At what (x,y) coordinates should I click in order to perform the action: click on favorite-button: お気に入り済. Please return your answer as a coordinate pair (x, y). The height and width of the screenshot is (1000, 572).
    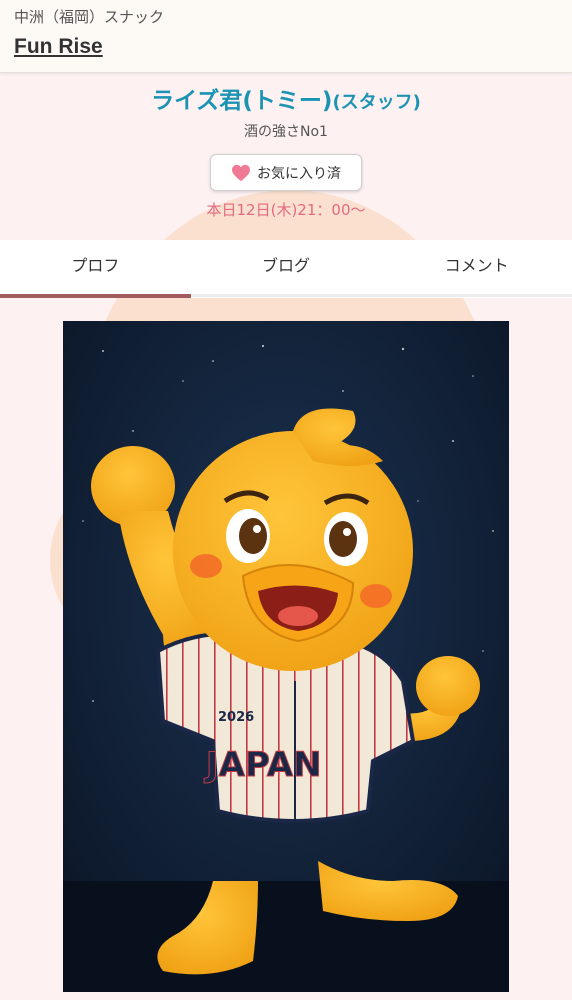
    Looking at the image, I should click on (286, 172).